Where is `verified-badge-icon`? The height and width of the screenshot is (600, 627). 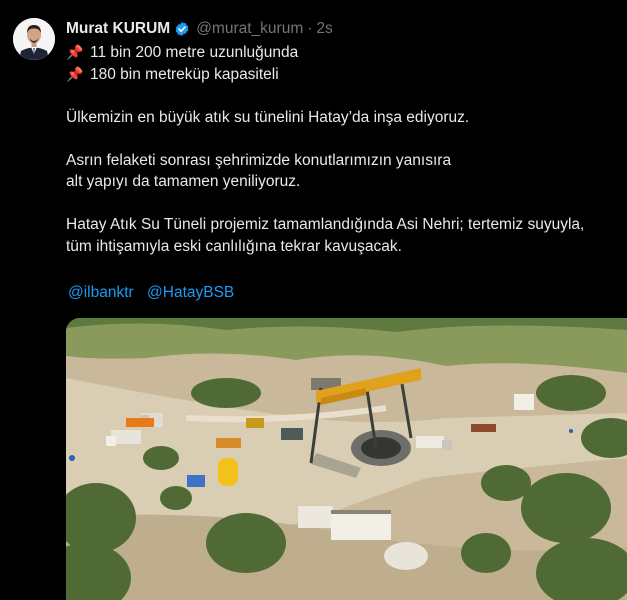
verified-badge-icon is located at coordinates (182, 29).